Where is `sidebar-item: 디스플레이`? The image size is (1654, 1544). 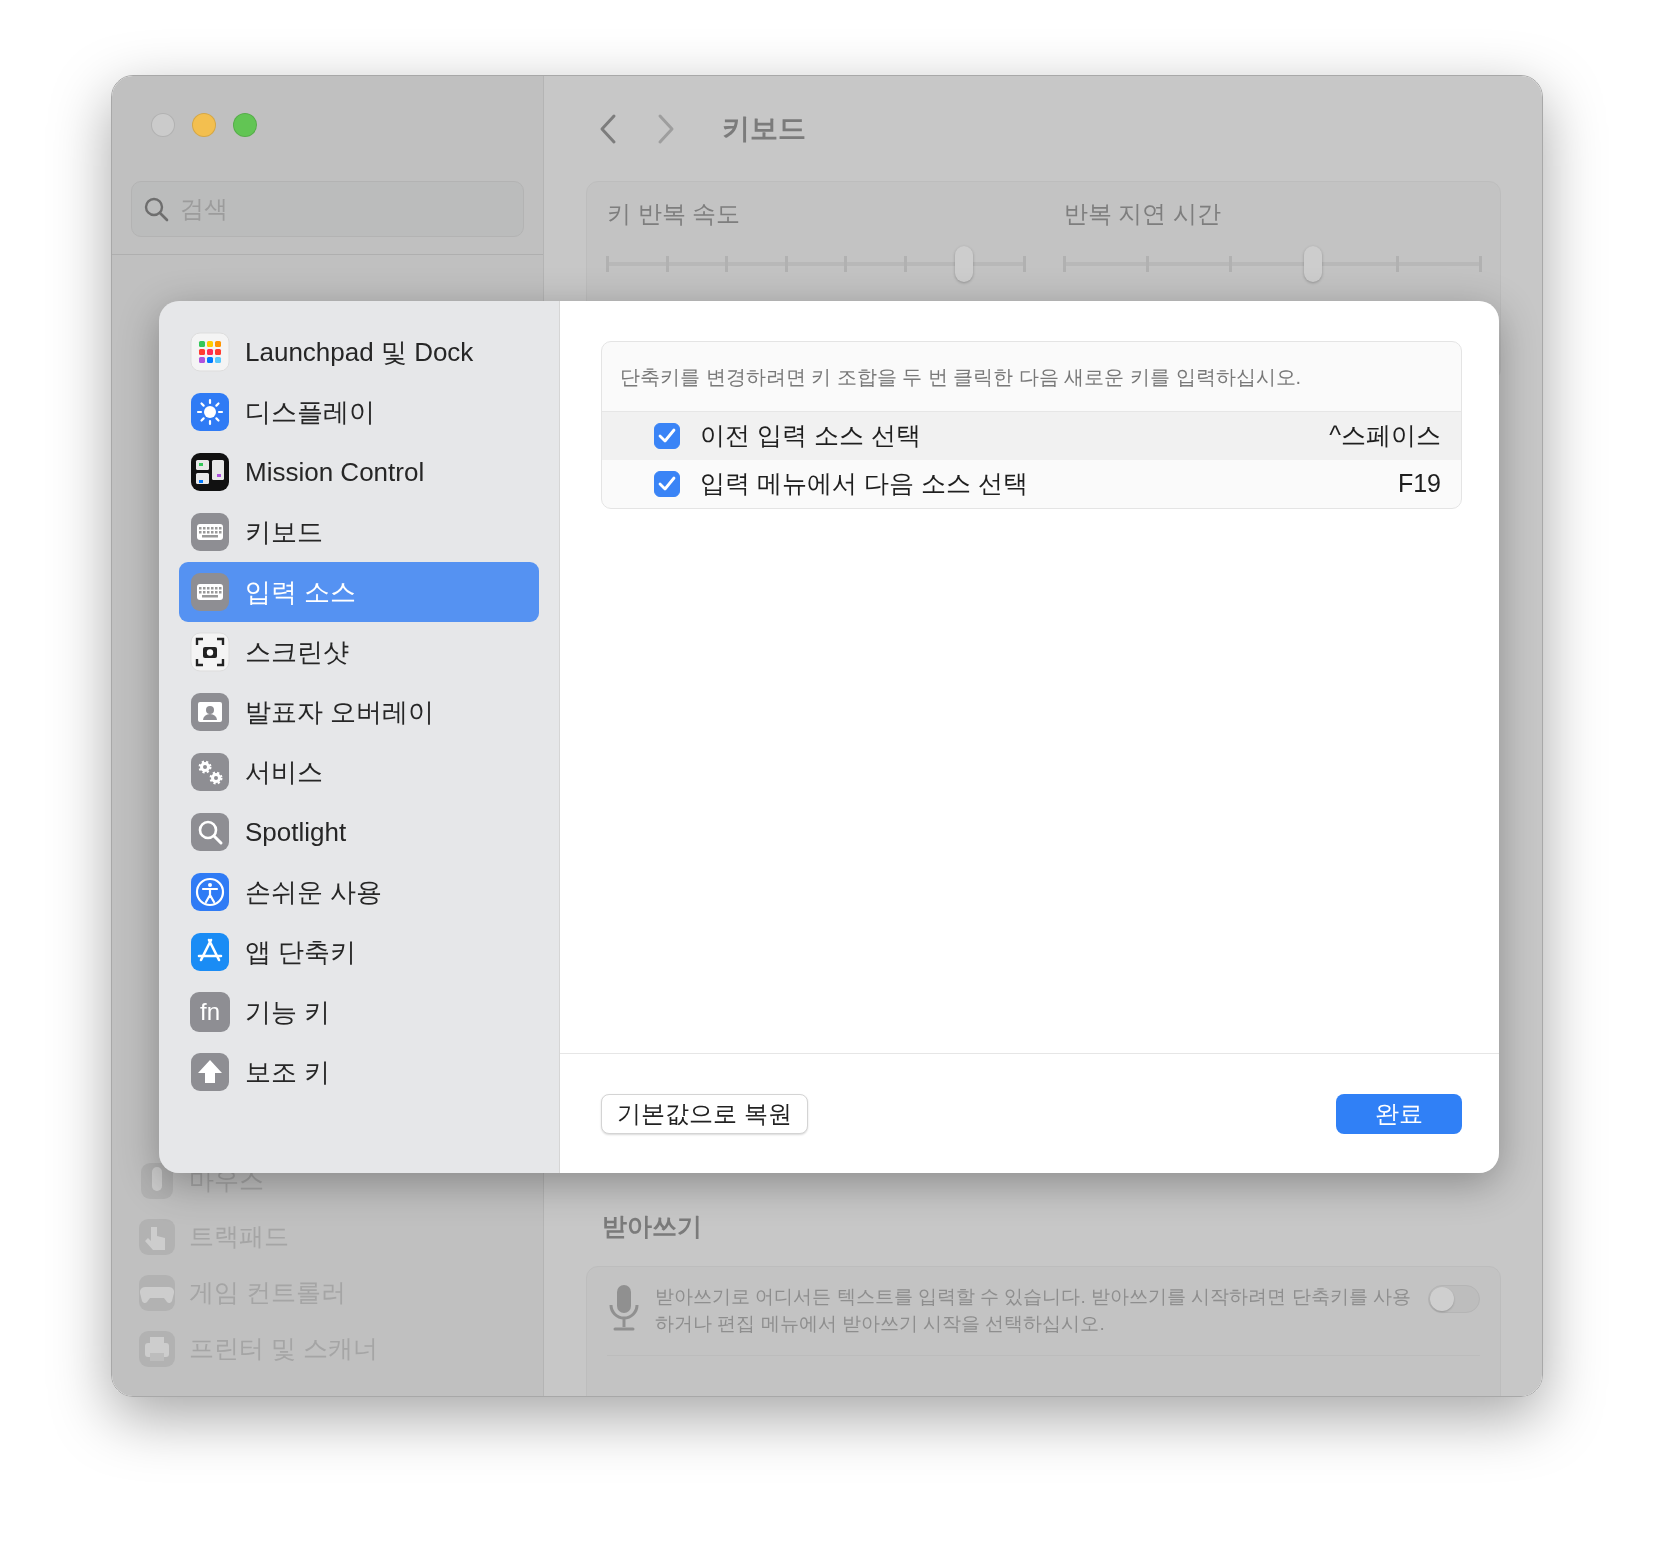
sidebar-item: 디스플레이 is located at coordinates (359, 412).